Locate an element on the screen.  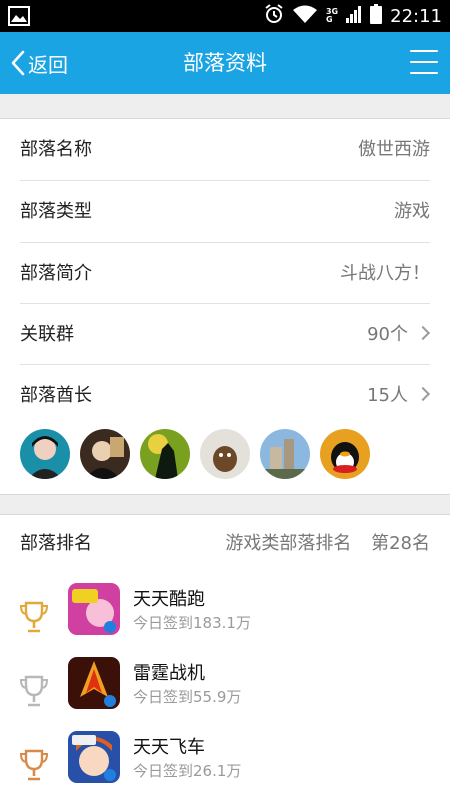
row-label: 部落酋长 is located at coordinates (56, 395).